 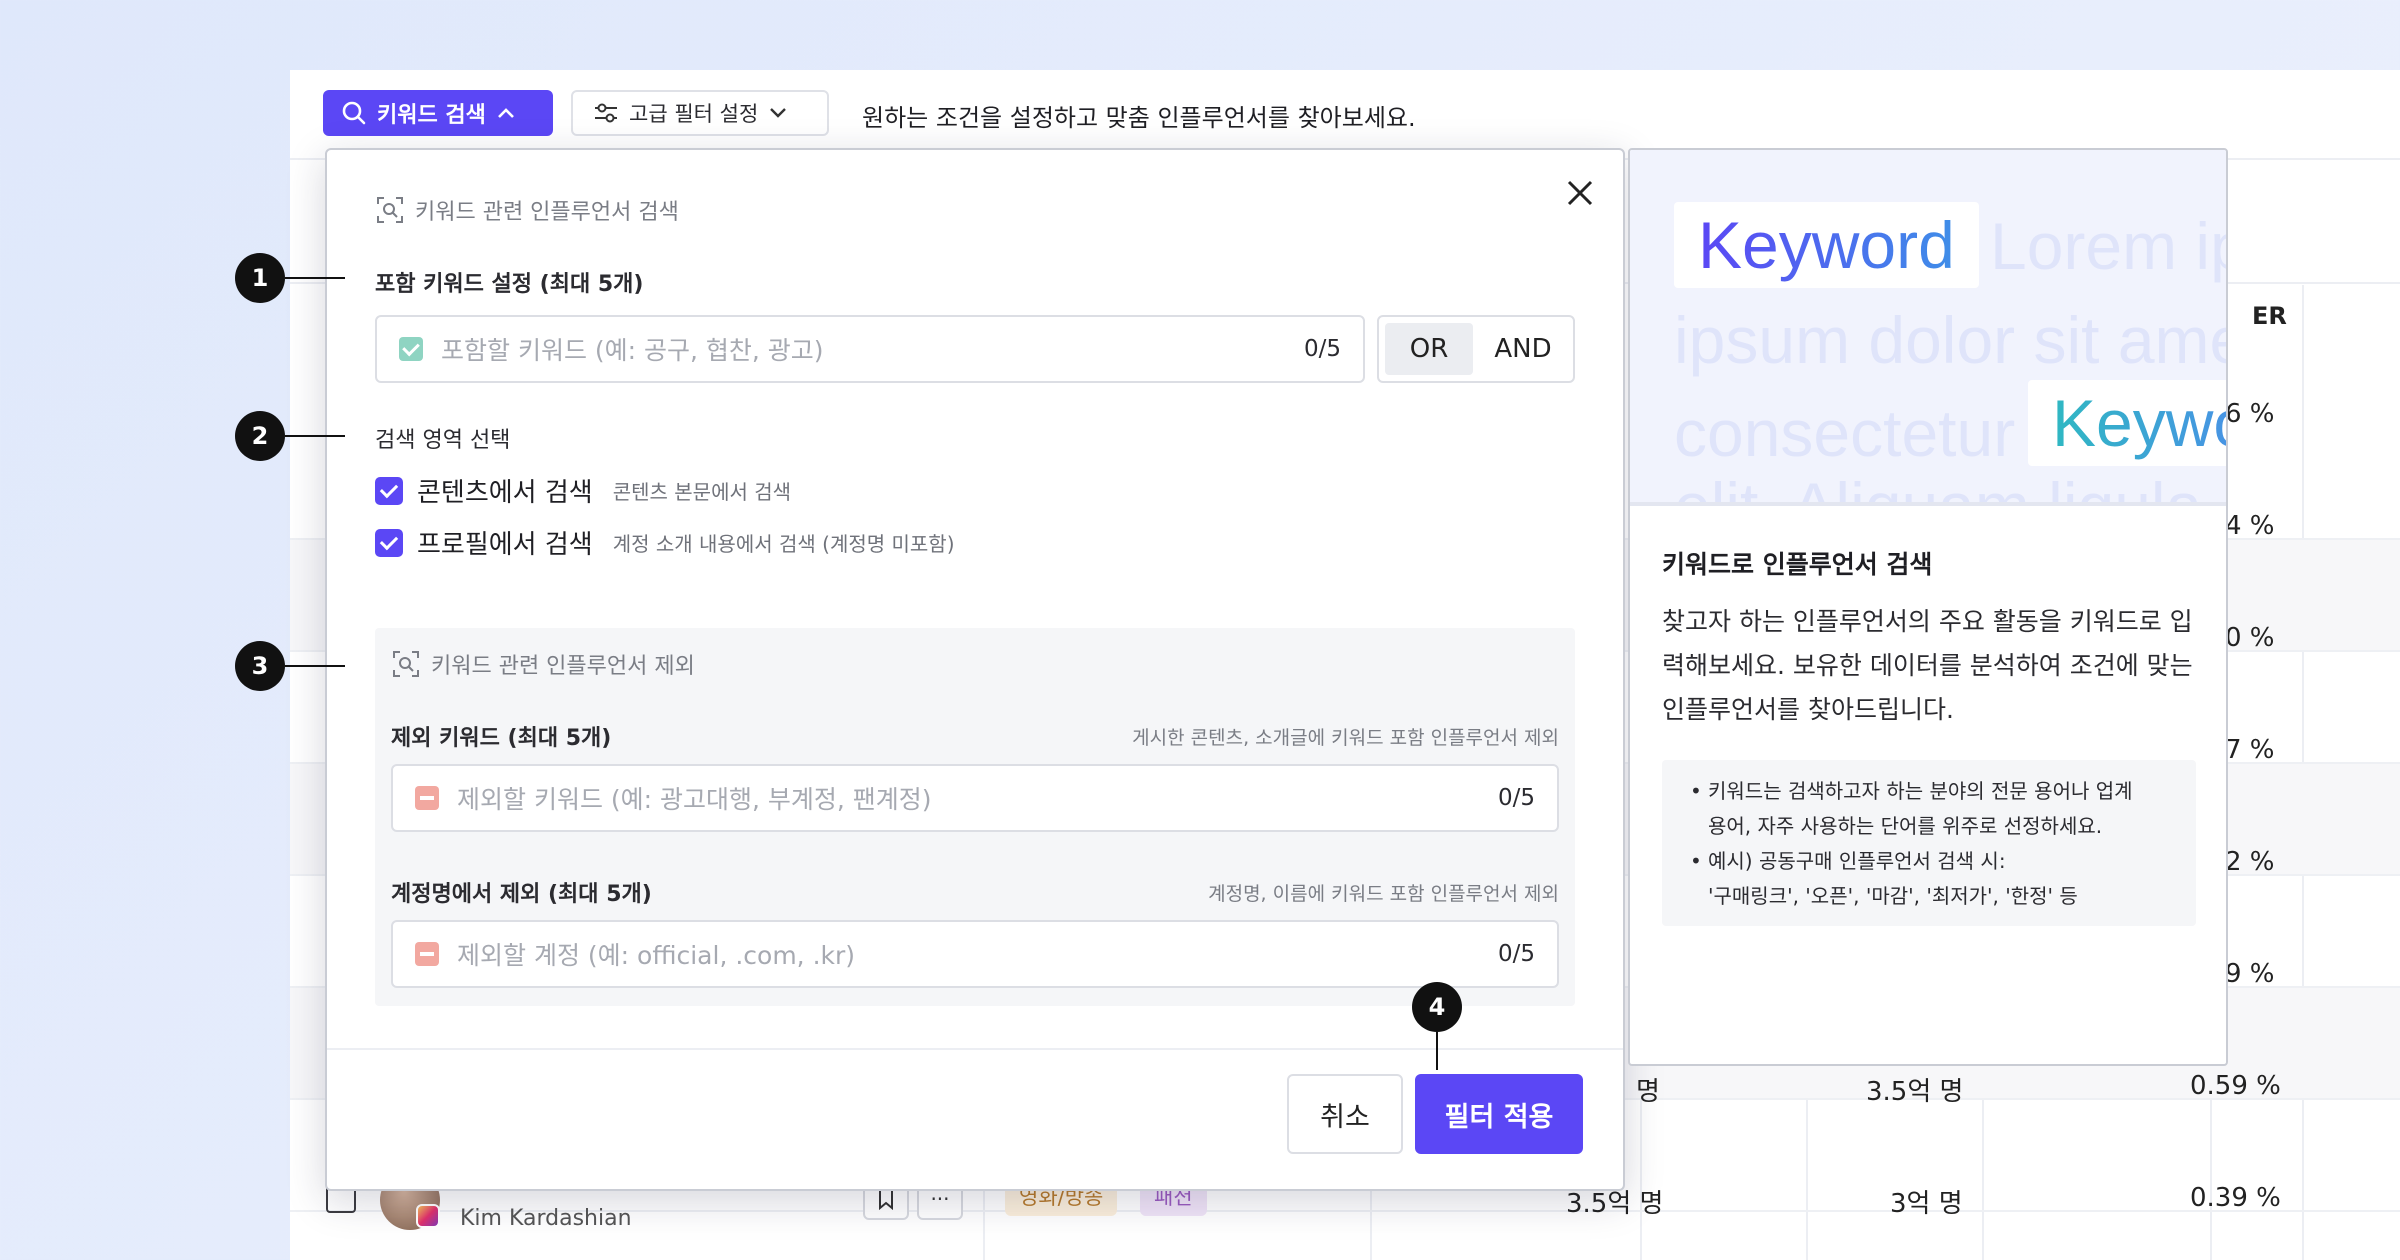 I want to click on exclude-section-title: 키워드 관련 인플루언서 제외, so click(x=543, y=664).